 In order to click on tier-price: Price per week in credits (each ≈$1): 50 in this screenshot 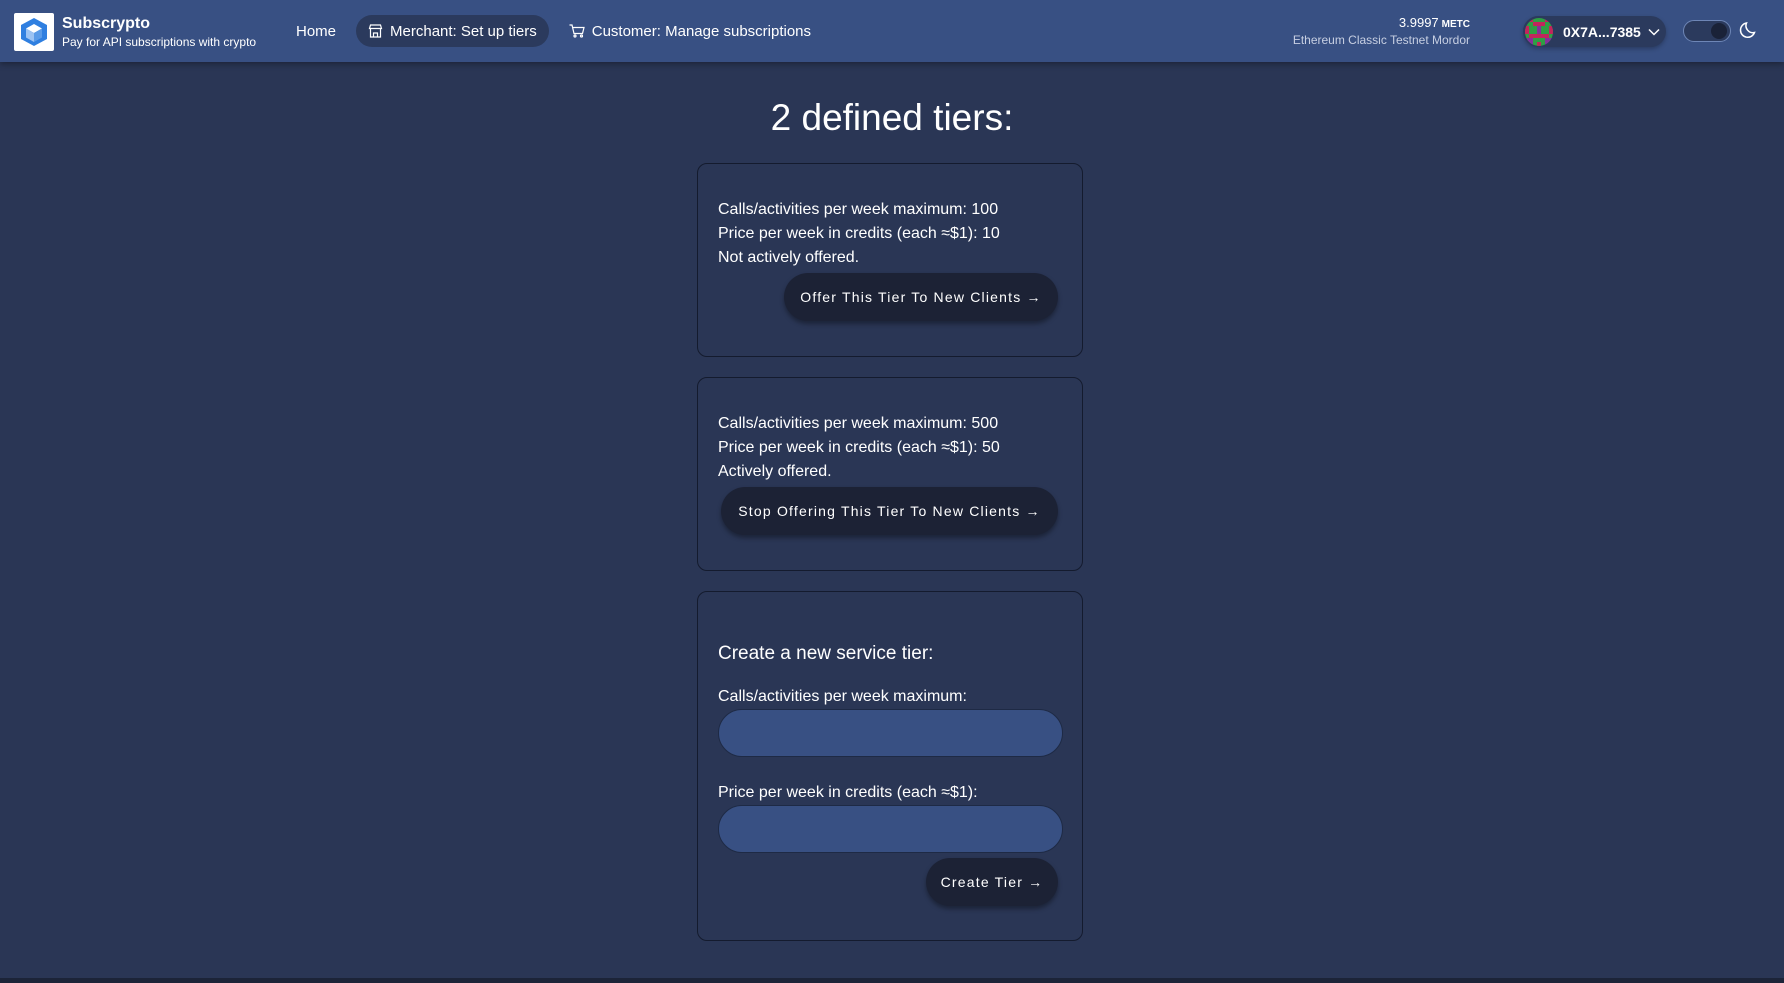, I will do `click(859, 447)`.